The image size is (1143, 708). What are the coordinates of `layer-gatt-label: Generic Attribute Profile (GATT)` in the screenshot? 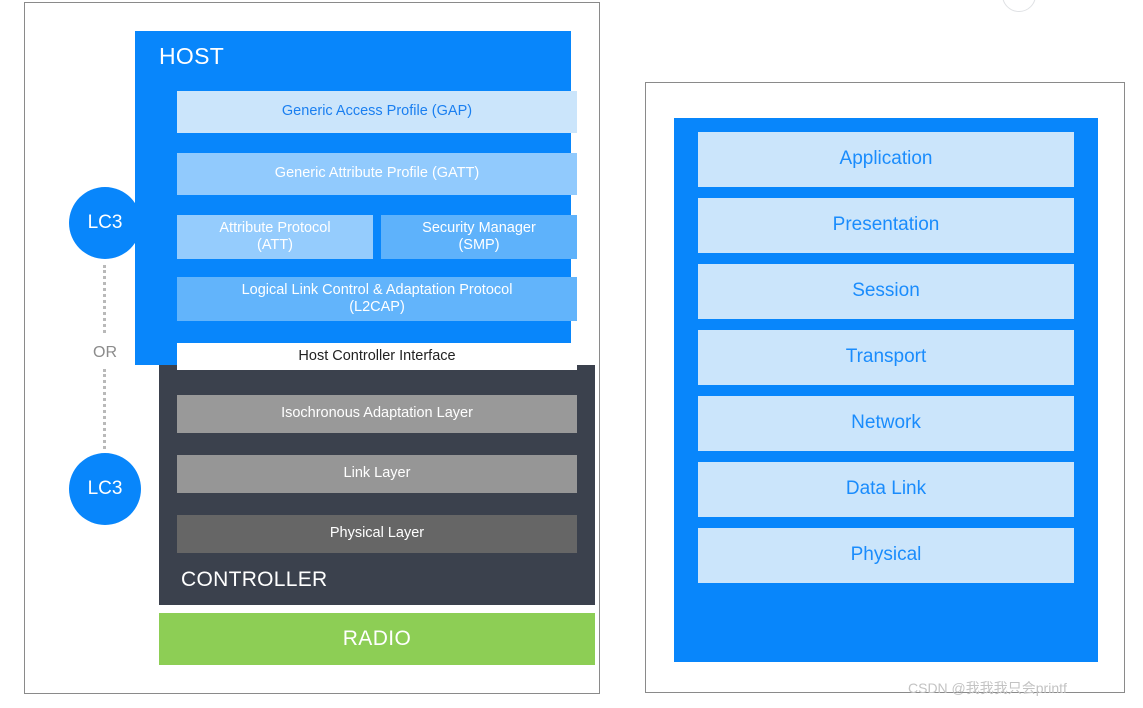 It's located at (377, 173).